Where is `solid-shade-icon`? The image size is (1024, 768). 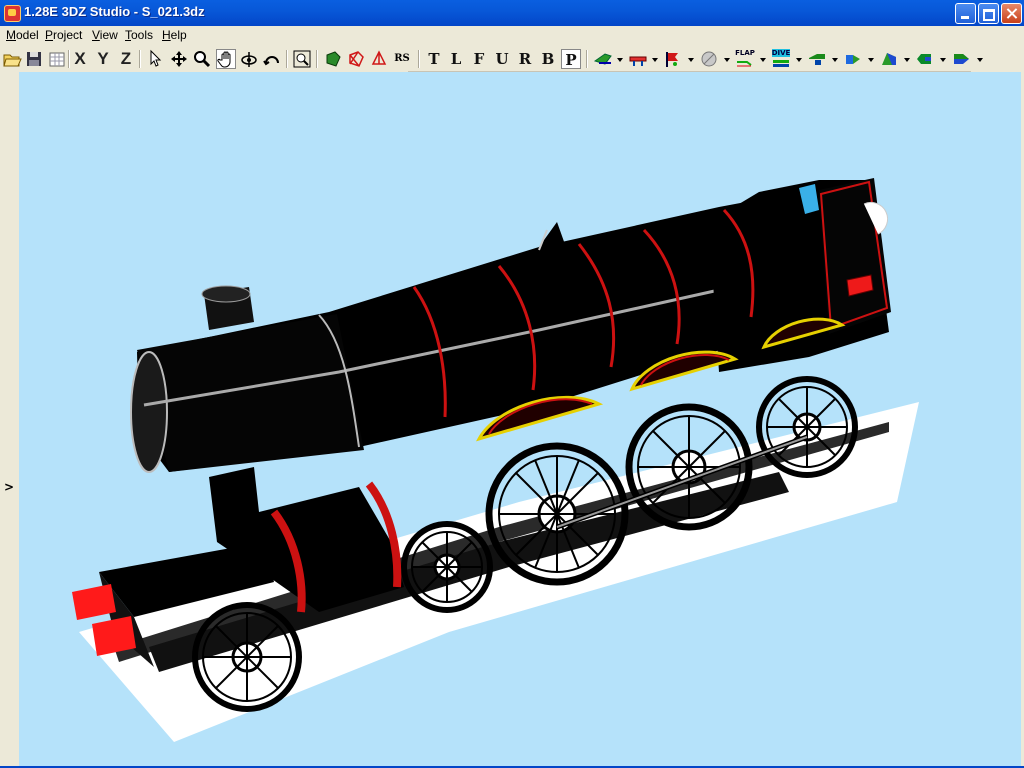 solid-shade-icon is located at coordinates (333, 59).